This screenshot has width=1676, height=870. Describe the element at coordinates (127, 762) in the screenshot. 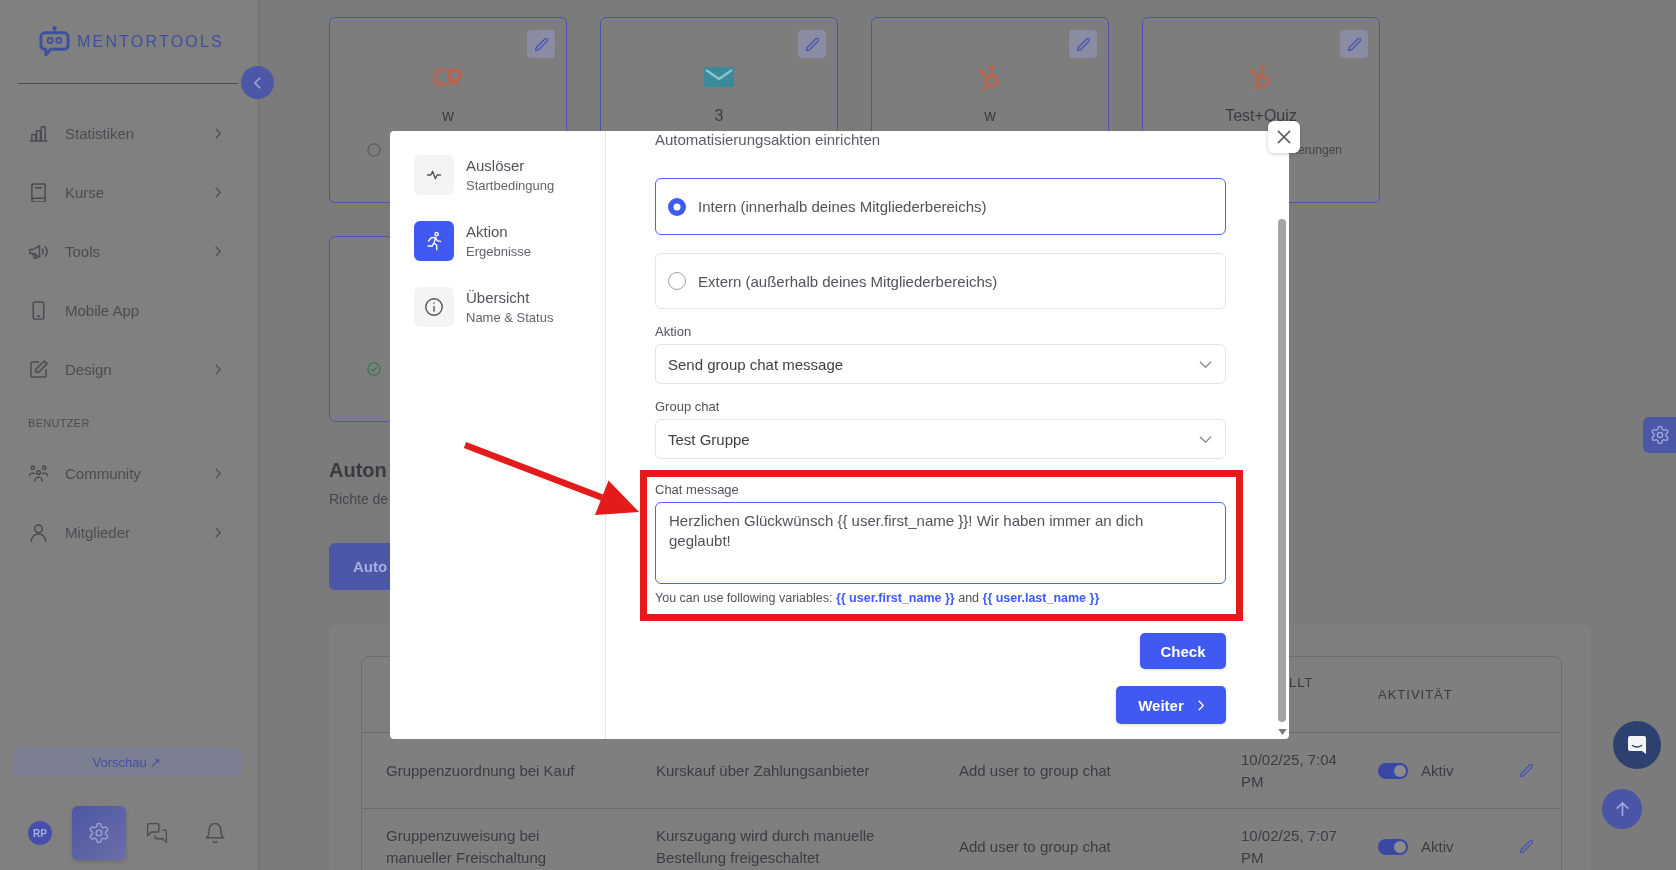

I see `preview-button: Vorschau ↗` at that location.